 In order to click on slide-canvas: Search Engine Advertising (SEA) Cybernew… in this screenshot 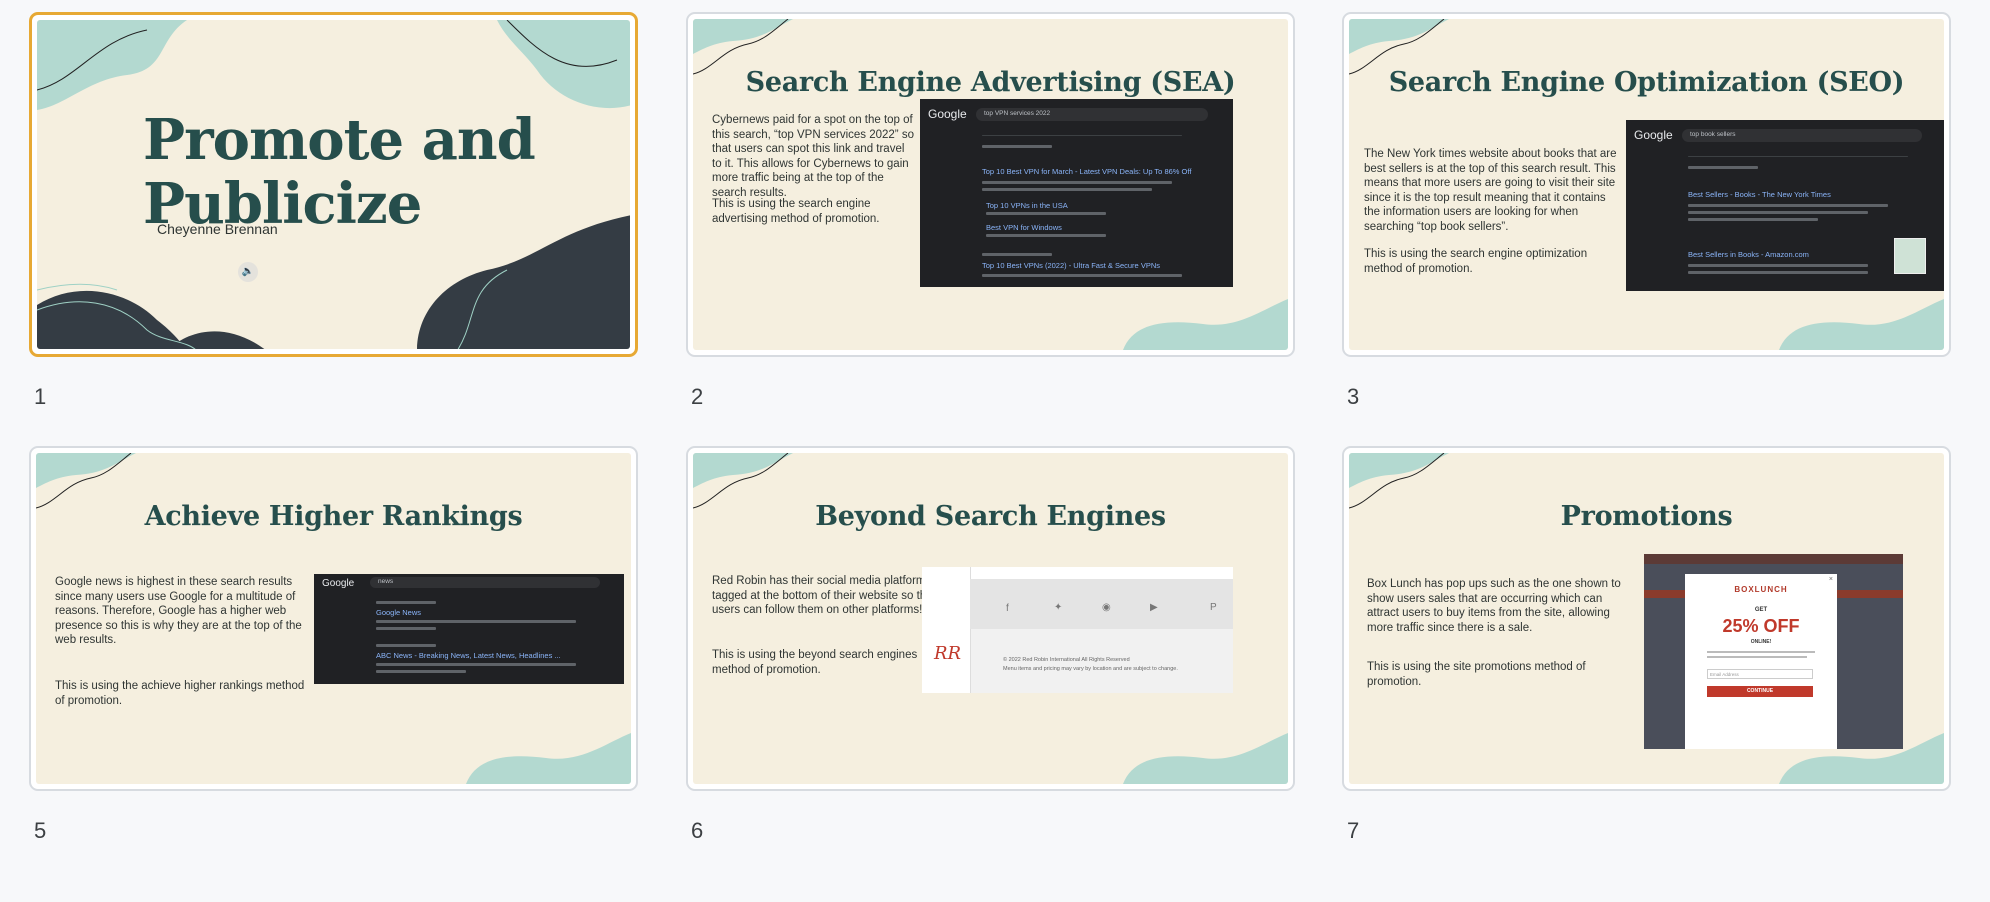, I will do `click(990, 184)`.